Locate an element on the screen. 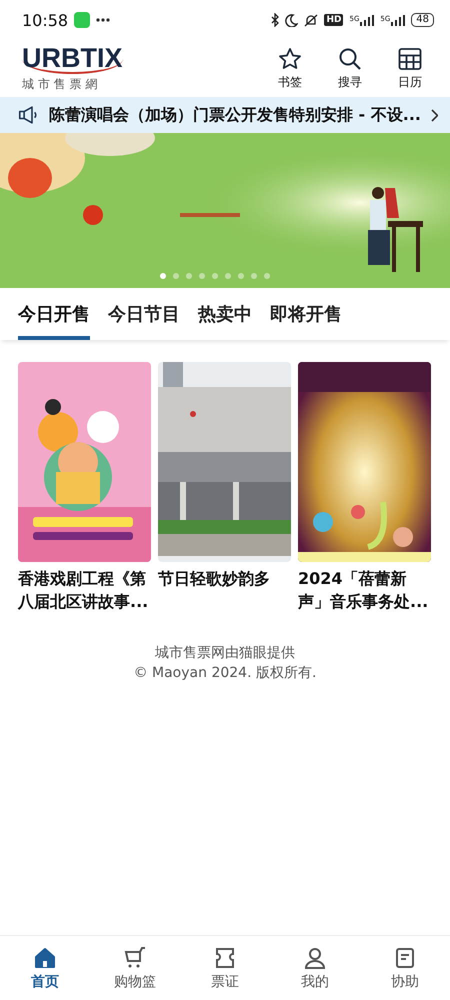  search-button: 搜寻 is located at coordinates (350, 68).